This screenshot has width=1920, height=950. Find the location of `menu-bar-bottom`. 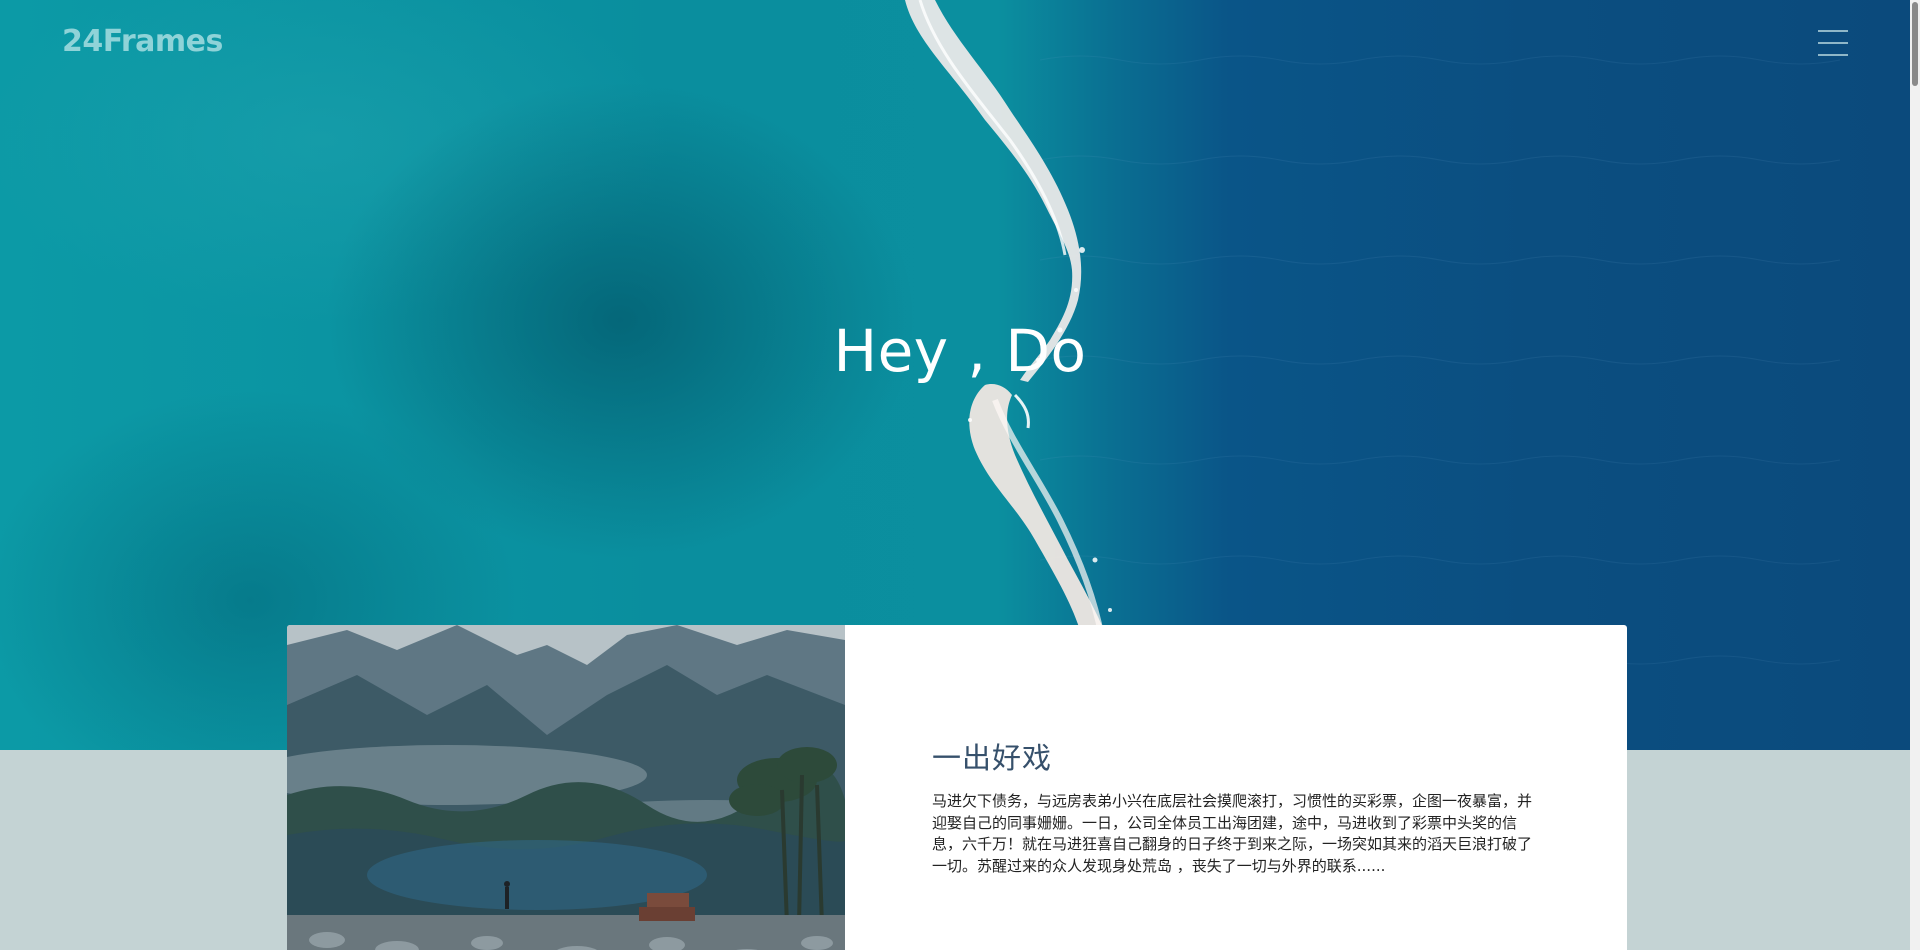

menu-bar-bottom is located at coordinates (1833, 55).